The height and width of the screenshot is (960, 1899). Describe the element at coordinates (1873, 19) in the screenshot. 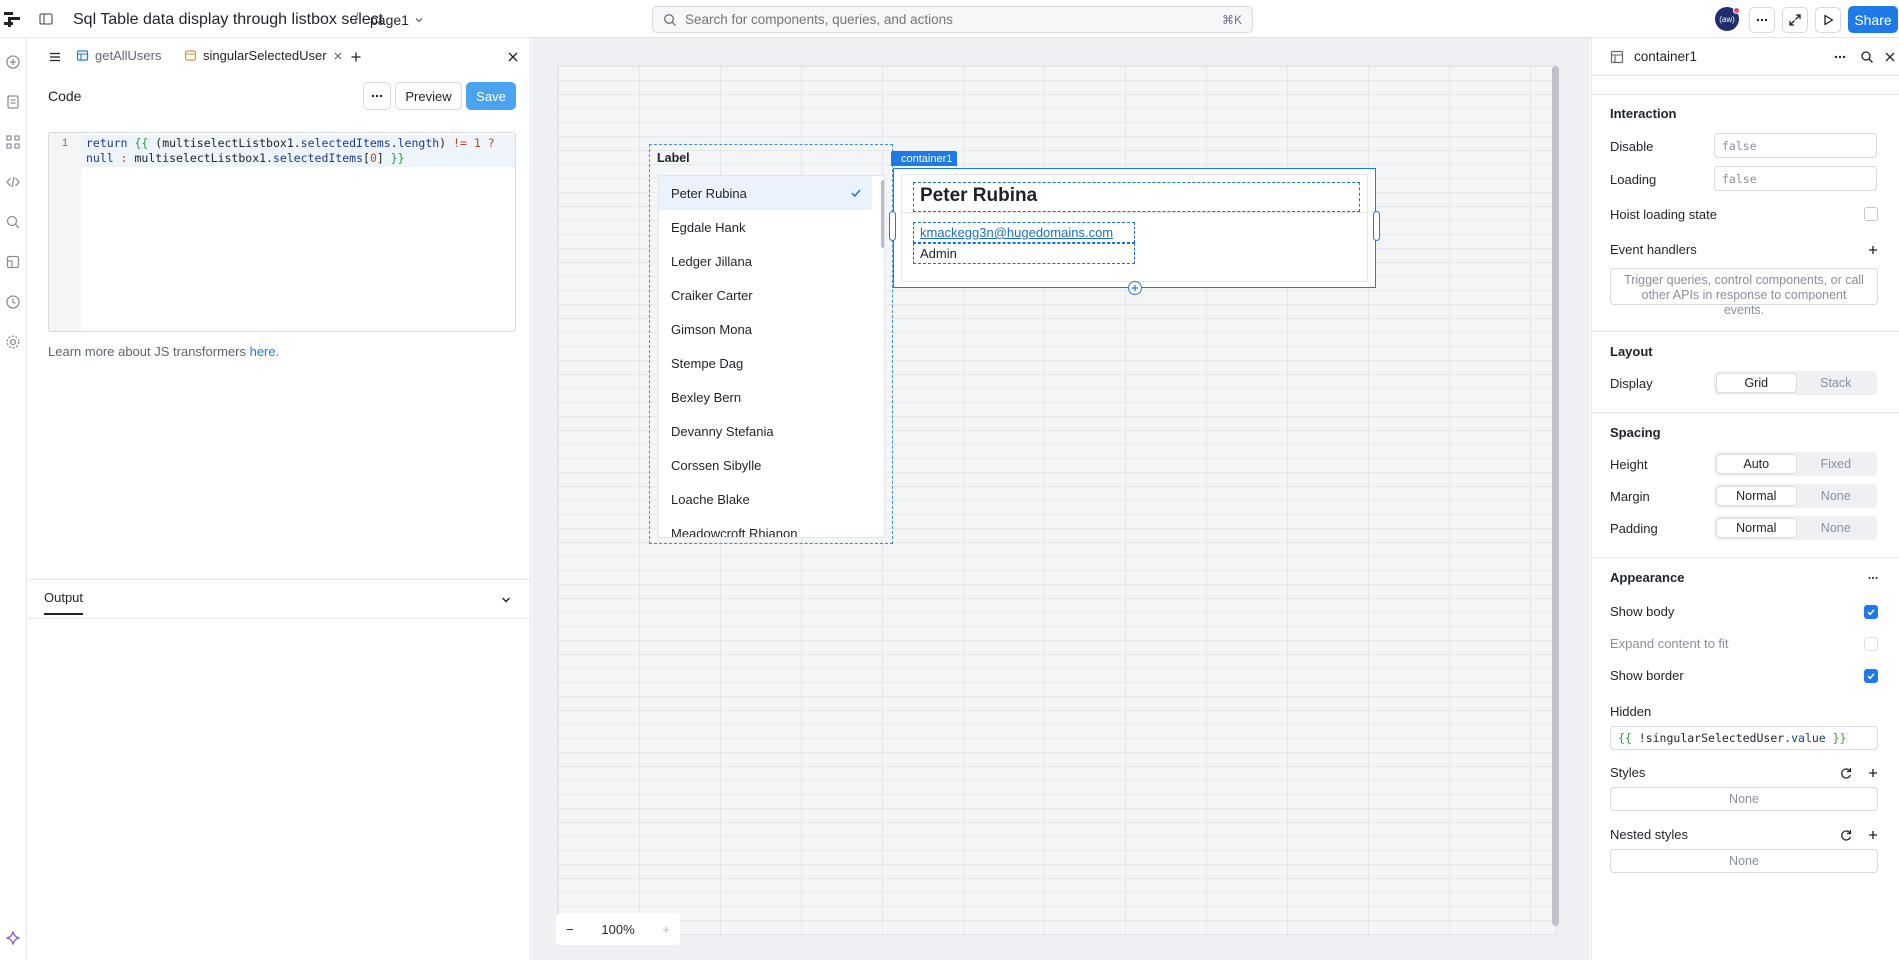

I see `share-button: Share` at that location.